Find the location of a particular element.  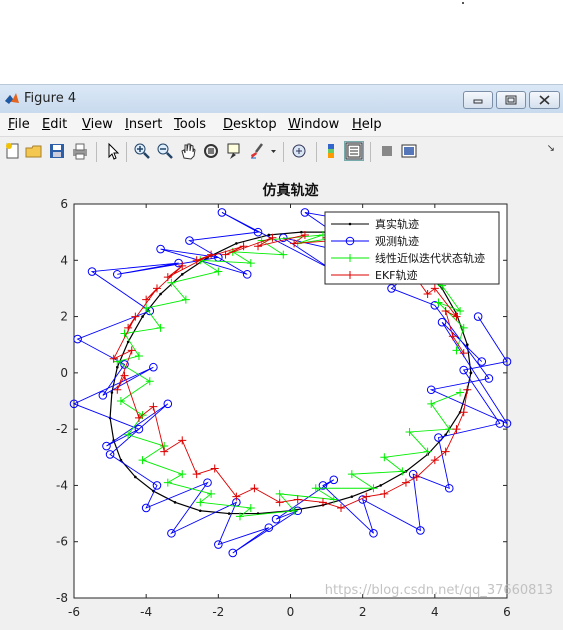

y-tick-label: 2 is located at coordinates (64, 317).